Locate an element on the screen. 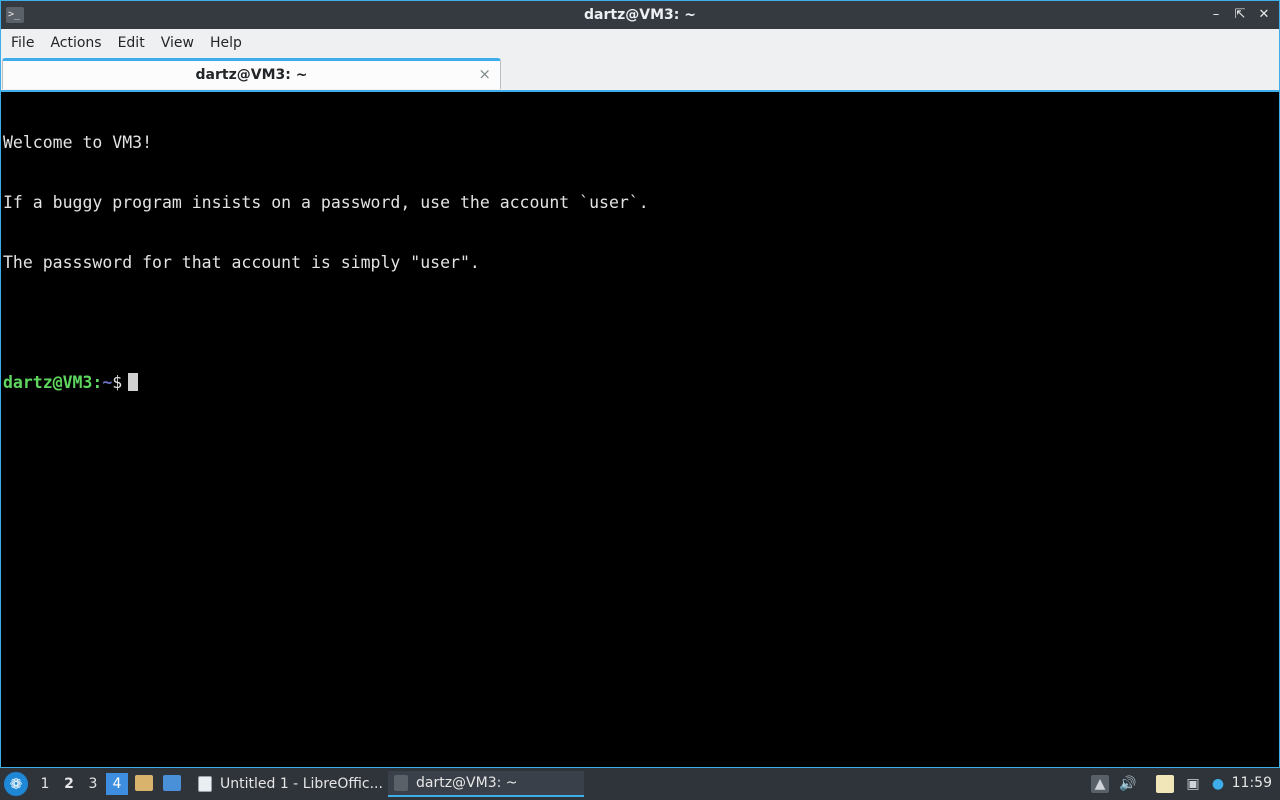 The image size is (1280, 800). menu-actions: Actions is located at coordinates (75, 43).